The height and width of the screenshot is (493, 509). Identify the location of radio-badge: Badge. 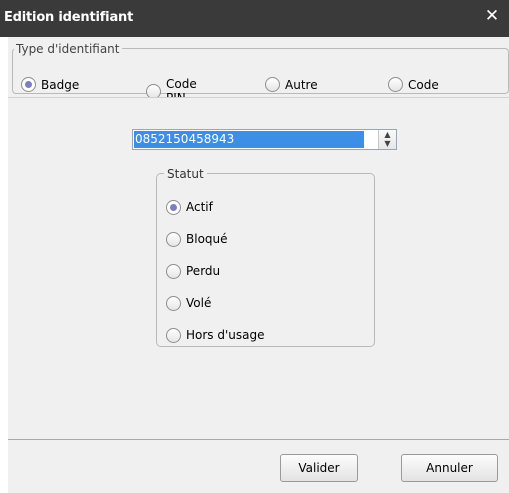
(50, 84).